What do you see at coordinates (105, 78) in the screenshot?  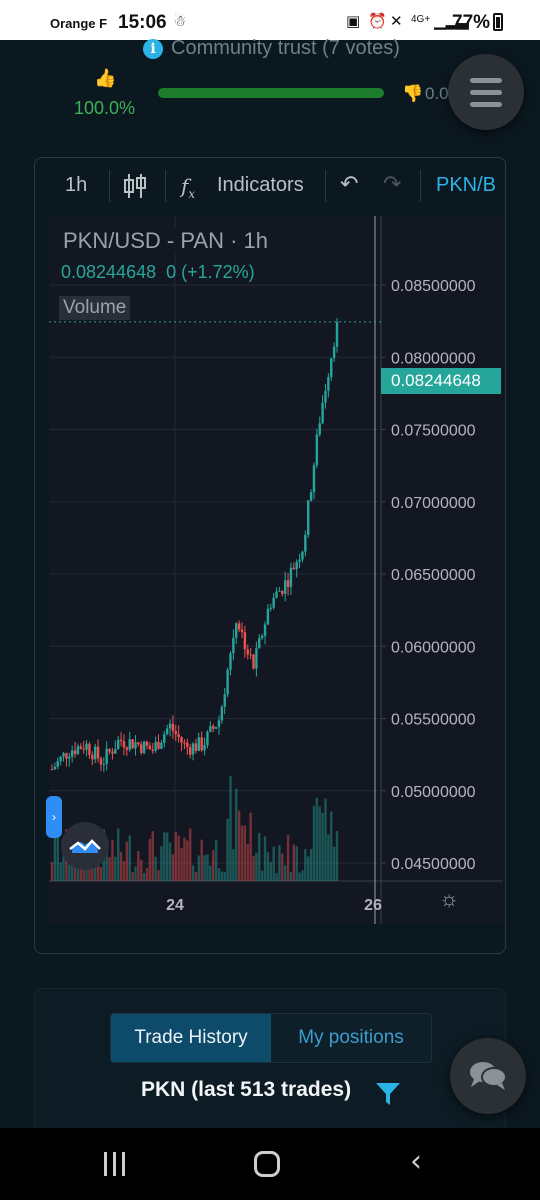 I see `thumbs-up-icon: 👍` at bounding box center [105, 78].